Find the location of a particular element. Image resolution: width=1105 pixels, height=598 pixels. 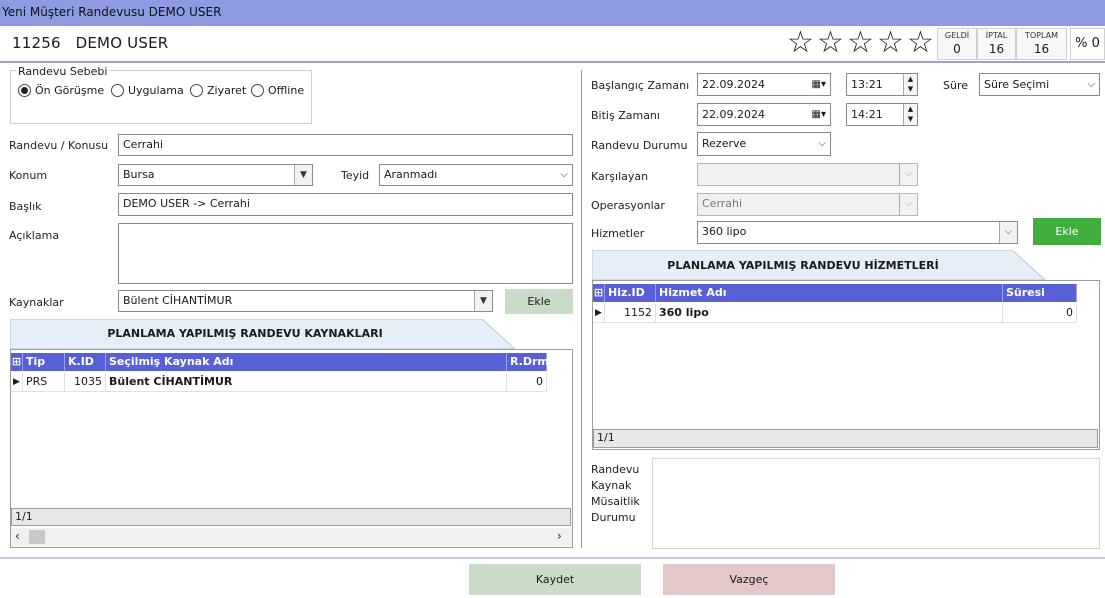

stat-cancel-label: İPTAL is located at coordinates (996, 35).